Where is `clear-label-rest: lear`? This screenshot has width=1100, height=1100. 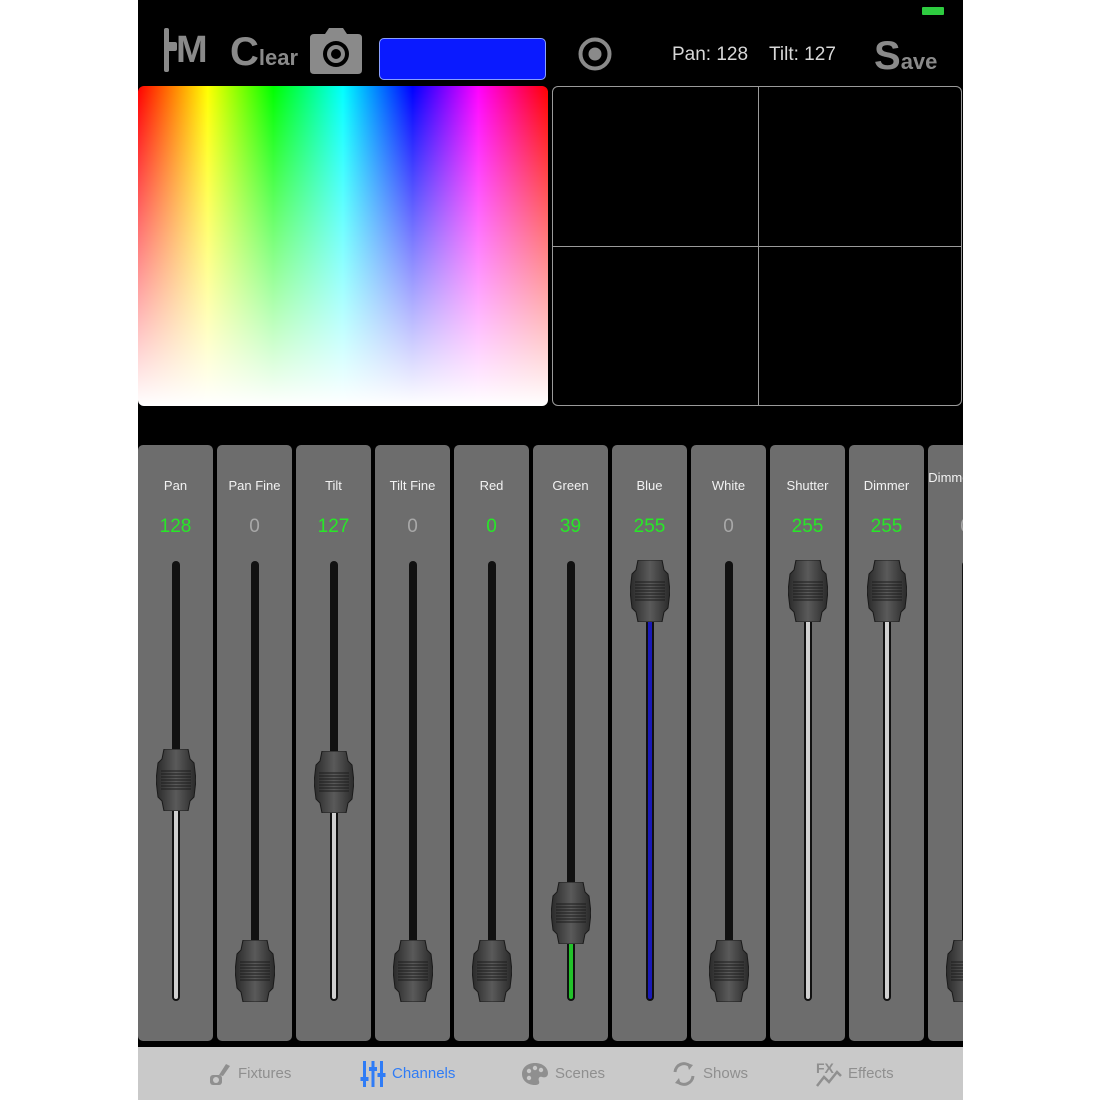
clear-label-rest: lear is located at coordinates (278, 57).